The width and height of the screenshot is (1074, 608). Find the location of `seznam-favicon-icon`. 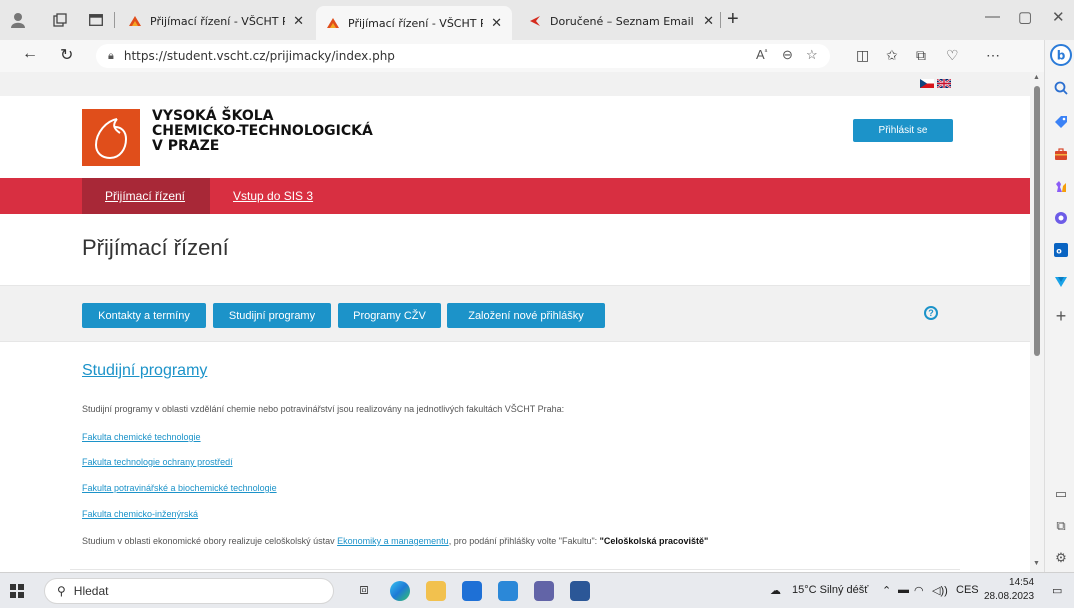

seznam-favicon-icon is located at coordinates (535, 21).